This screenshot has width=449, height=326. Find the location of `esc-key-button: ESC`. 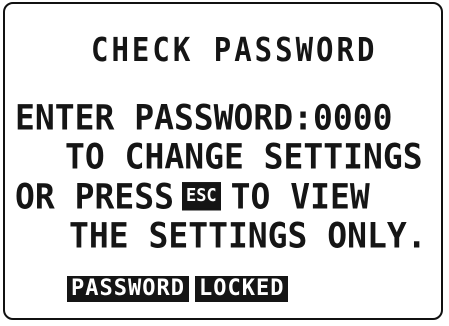

esc-key-button: ESC is located at coordinates (201, 196).